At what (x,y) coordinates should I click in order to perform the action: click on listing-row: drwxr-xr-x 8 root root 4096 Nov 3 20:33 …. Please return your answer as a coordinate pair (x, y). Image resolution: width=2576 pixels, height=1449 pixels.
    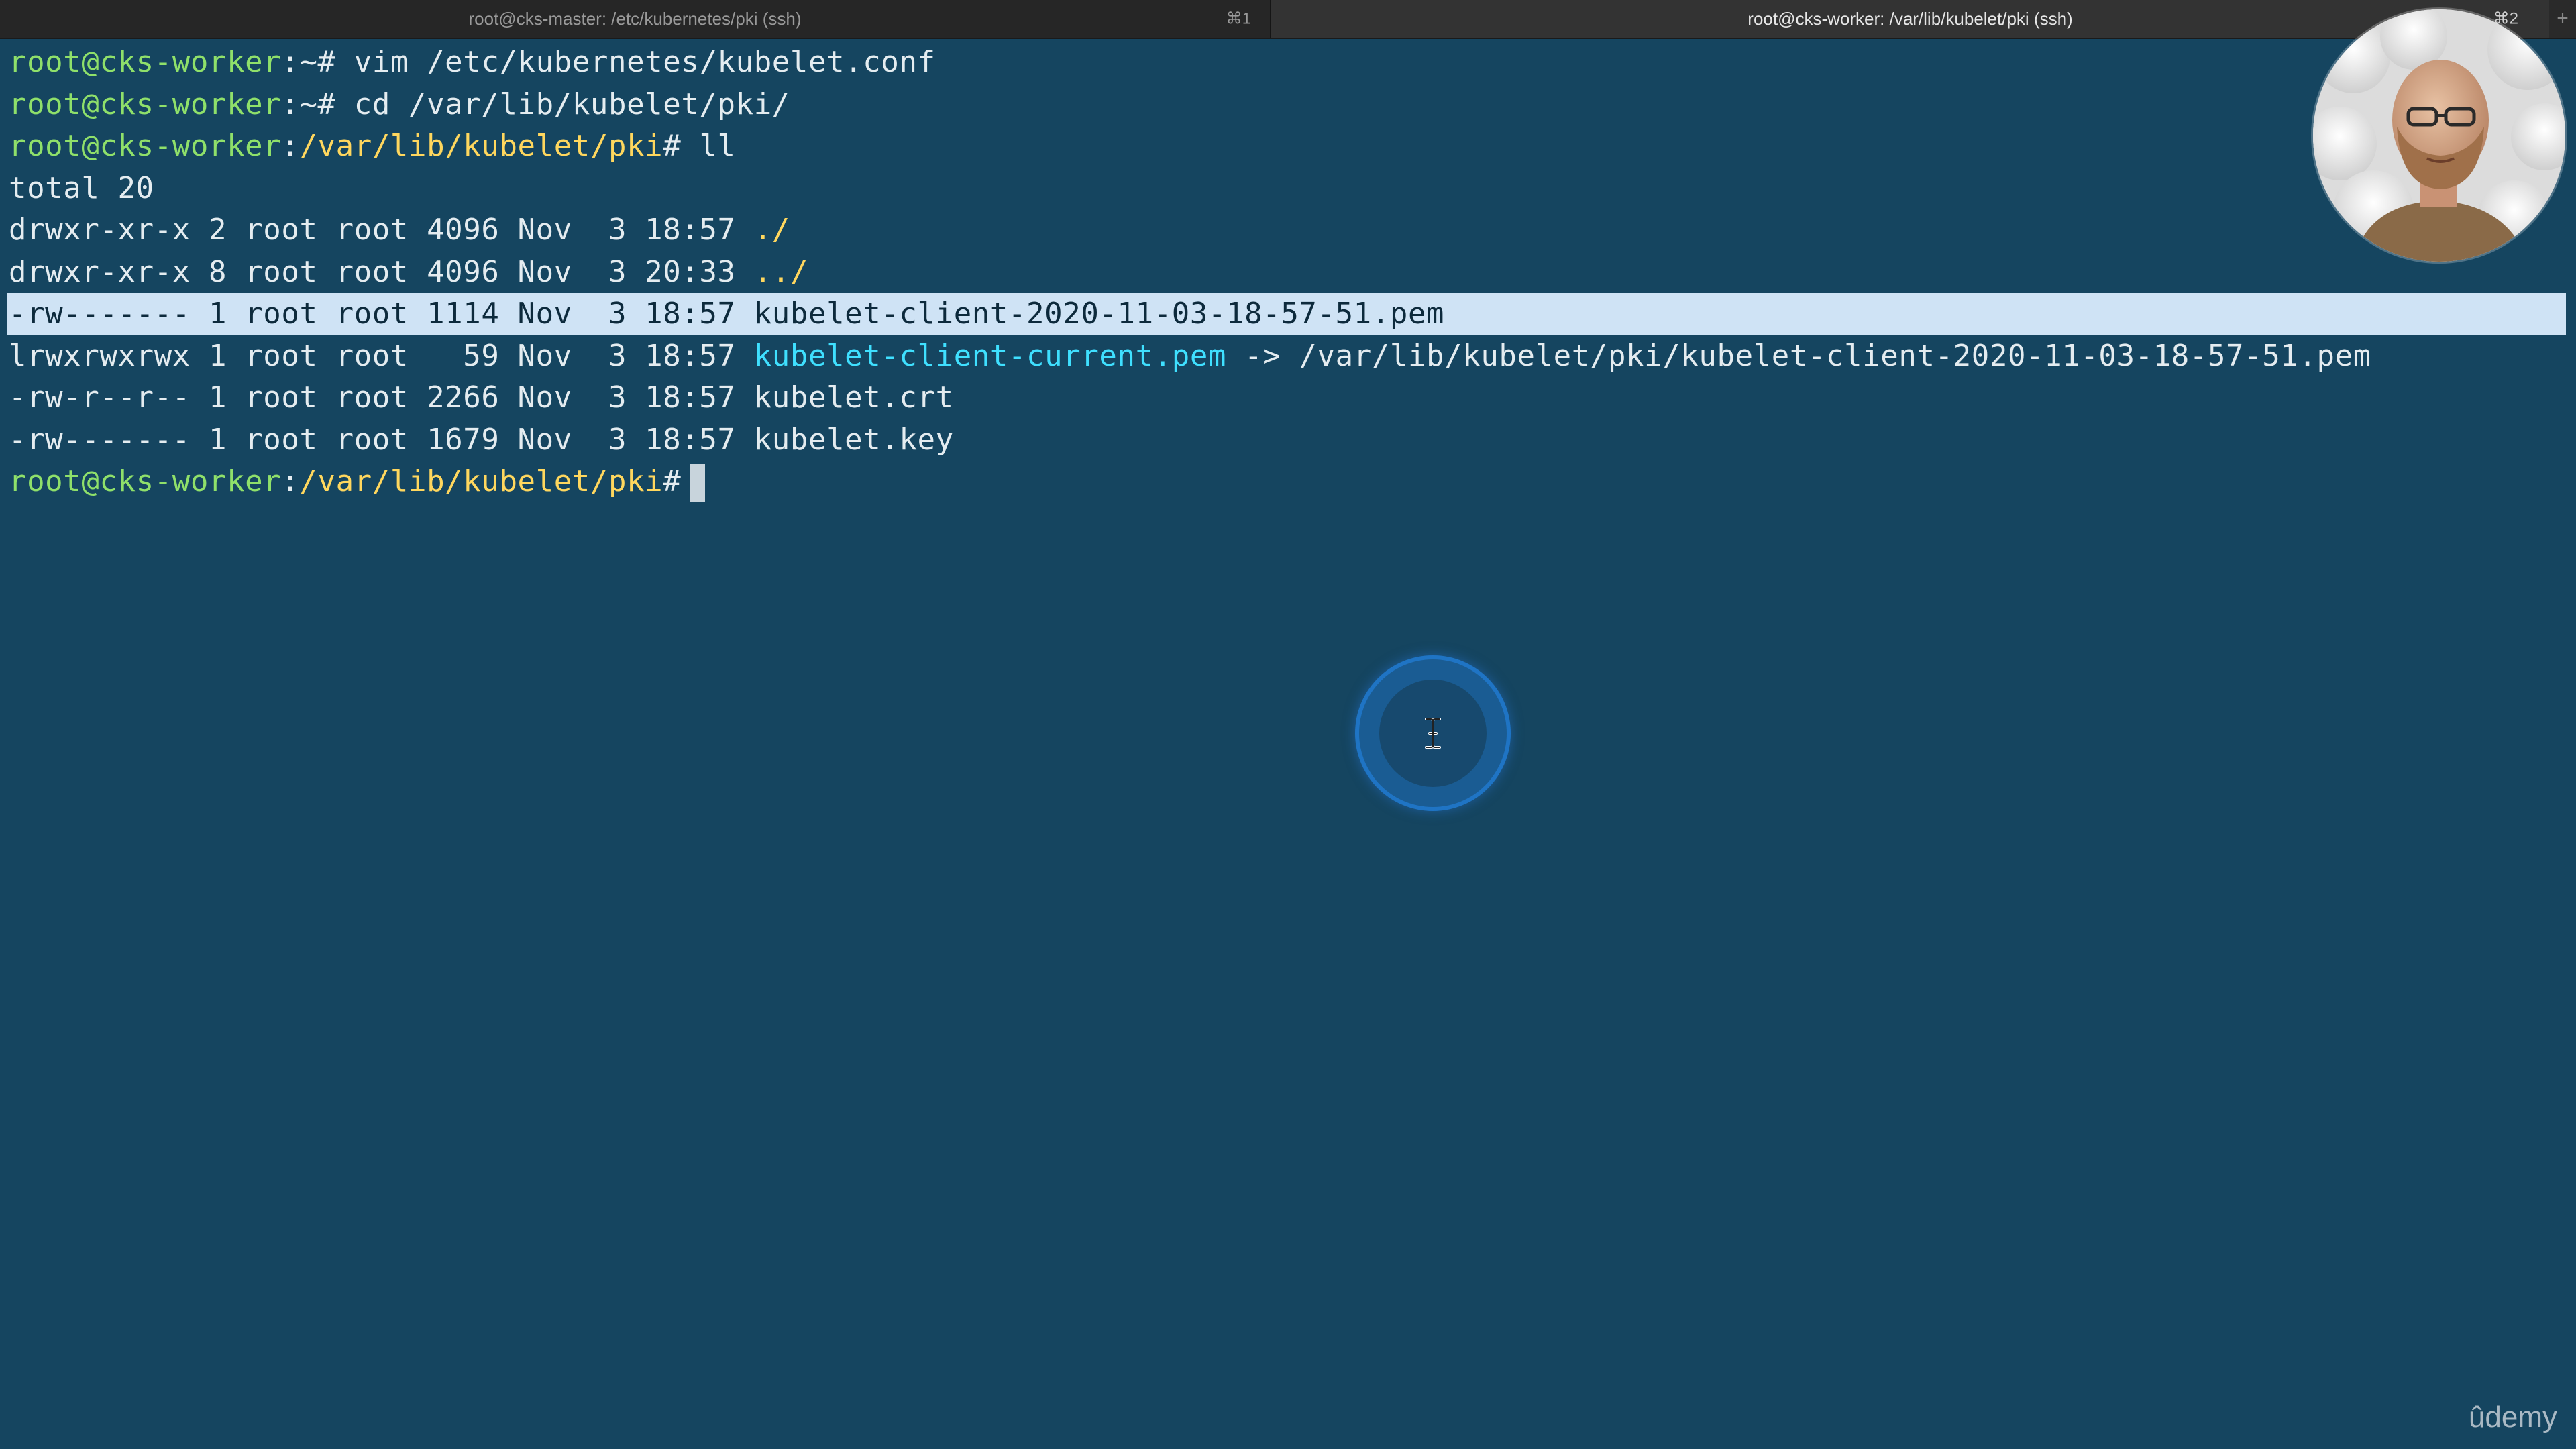
    Looking at the image, I should click on (1290, 273).